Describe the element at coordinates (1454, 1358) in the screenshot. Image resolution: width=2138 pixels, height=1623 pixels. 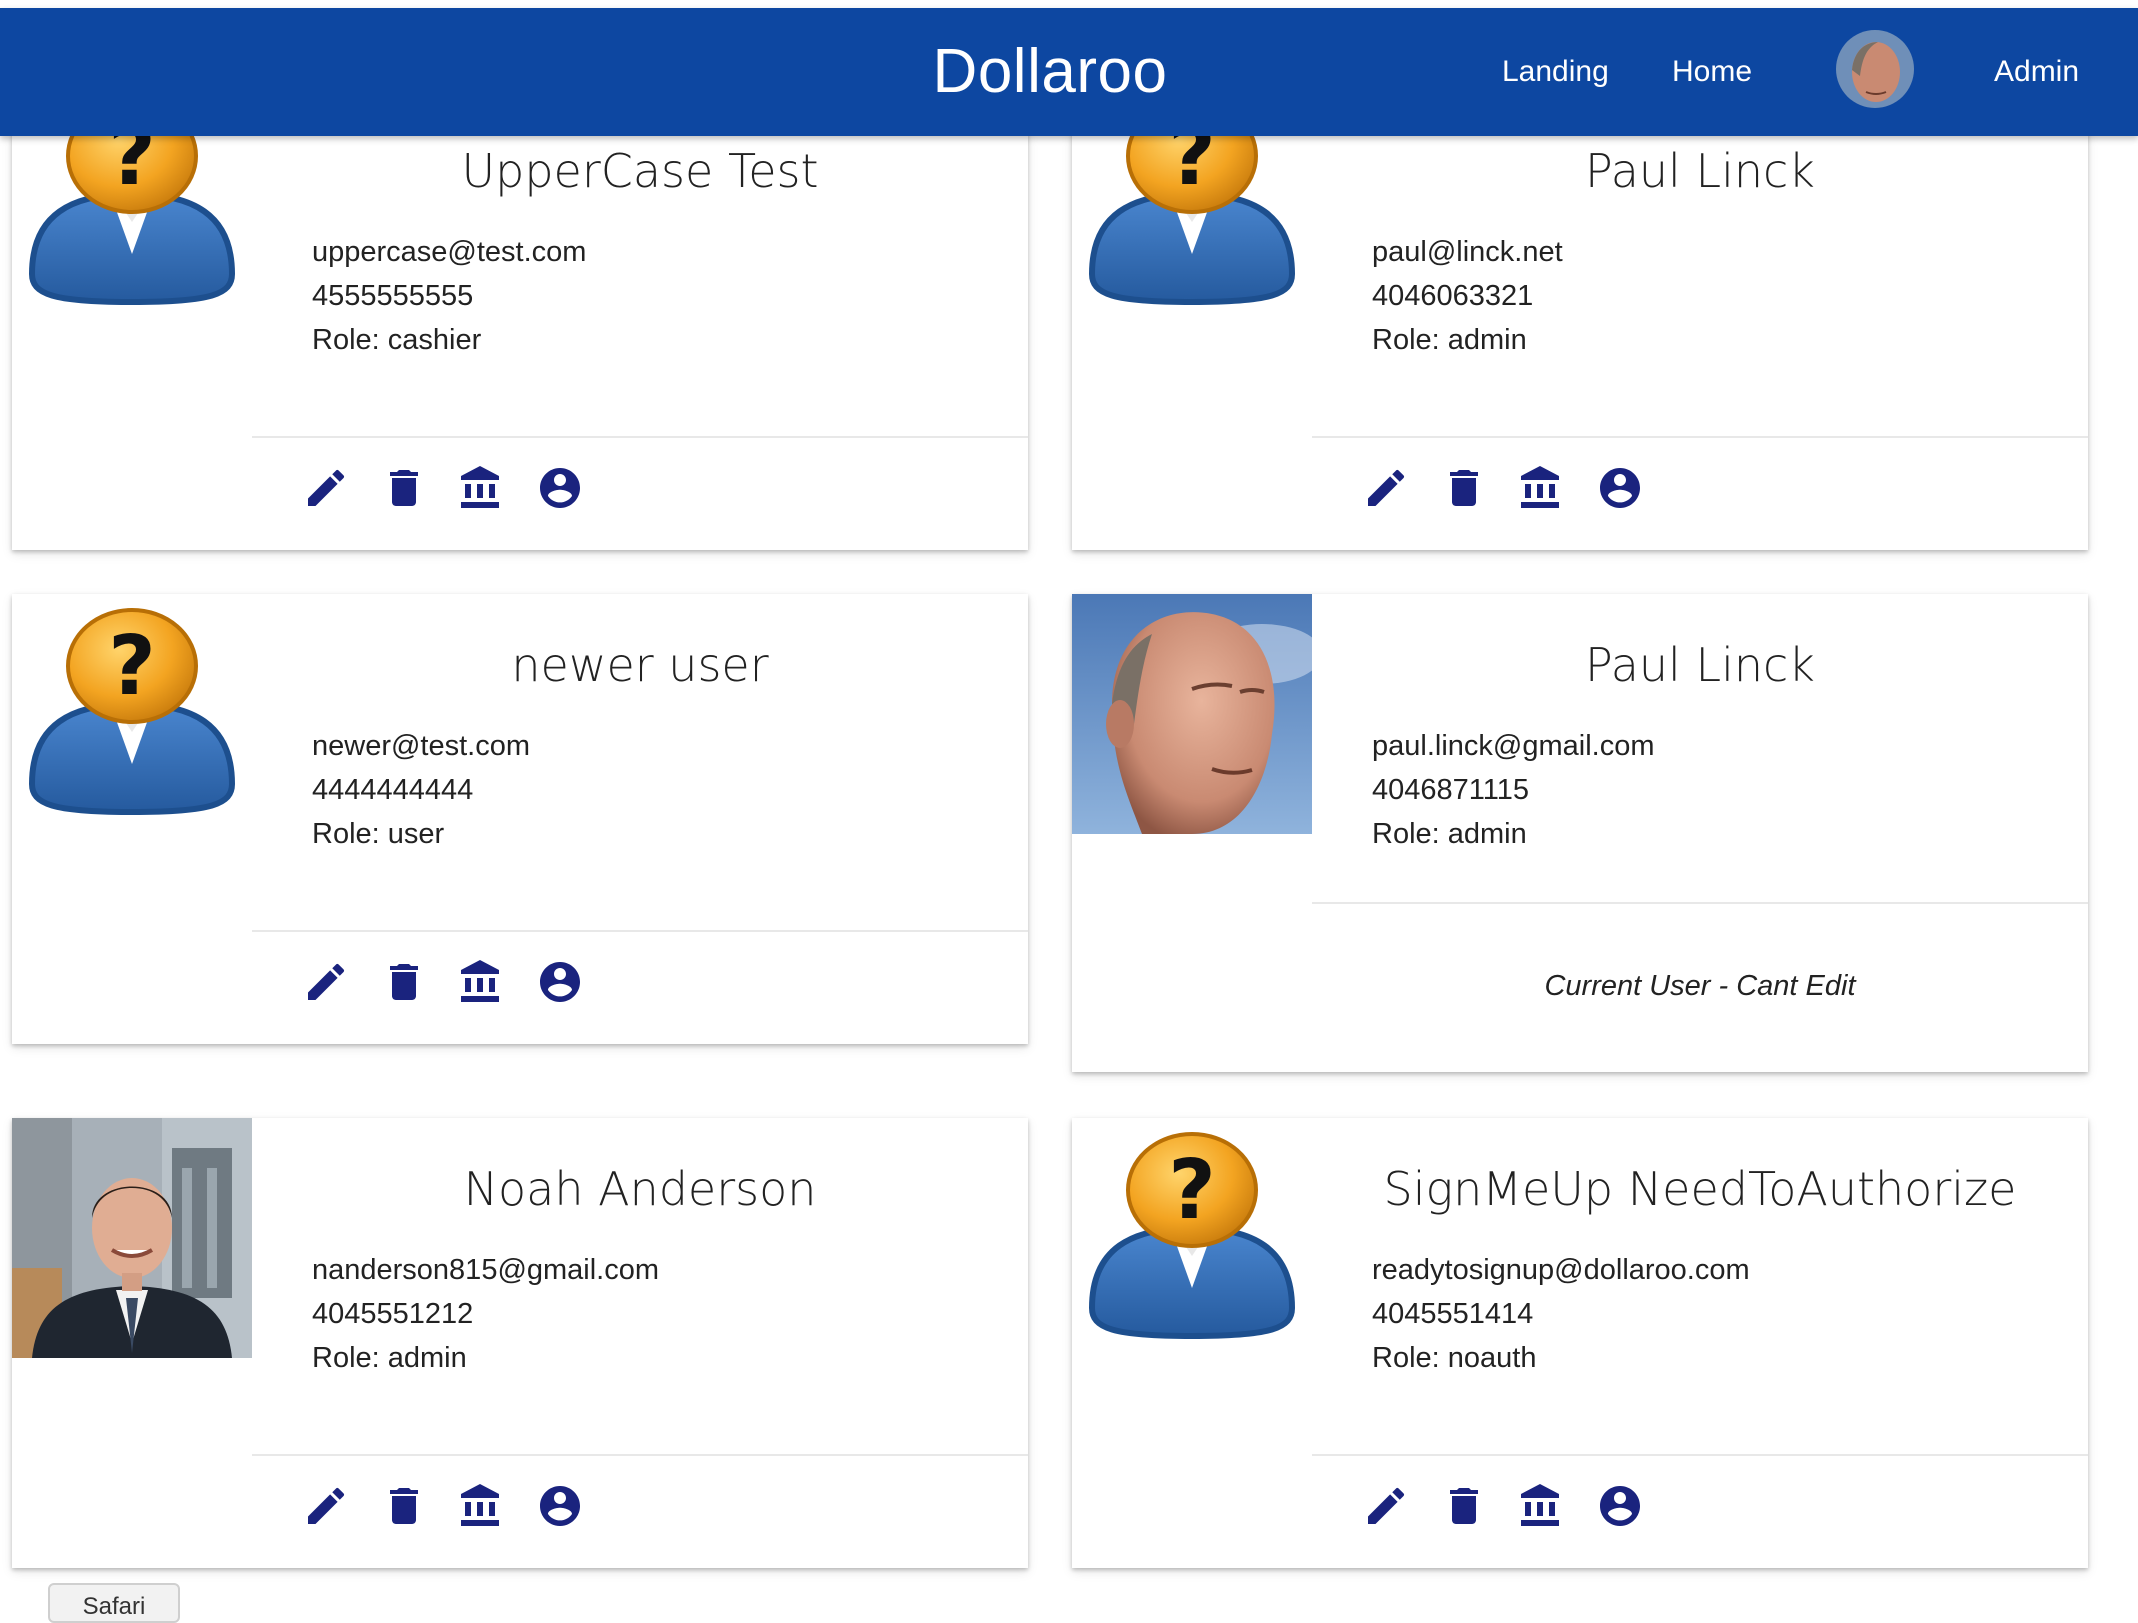
I see `user-role: Role: noauth` at that location.